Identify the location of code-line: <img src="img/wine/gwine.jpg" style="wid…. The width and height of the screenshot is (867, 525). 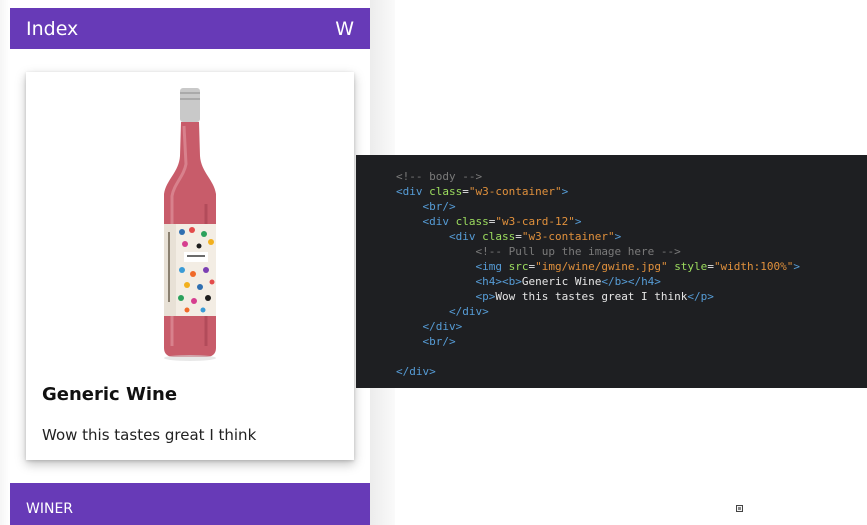
(598, 266).